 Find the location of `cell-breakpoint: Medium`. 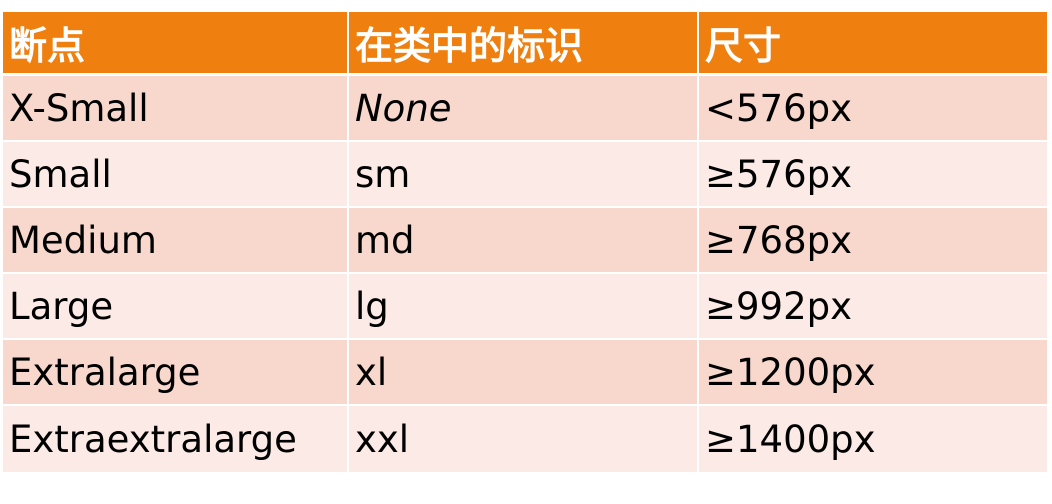

cell-breakpoint: Medium is located at coordinates (176, 241).